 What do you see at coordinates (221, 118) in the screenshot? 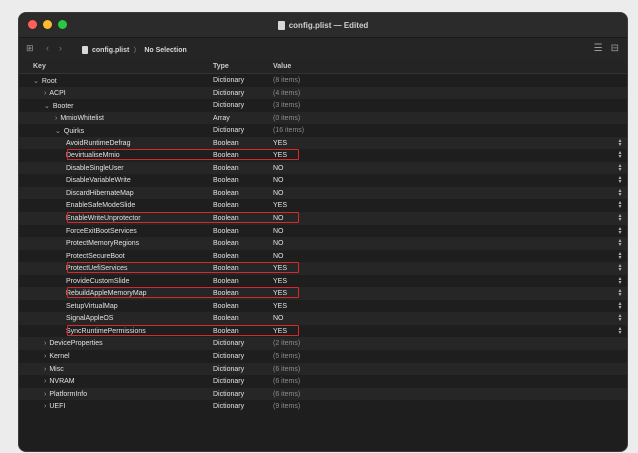
I see `row-type: Array` at bounding box center [221, 118].